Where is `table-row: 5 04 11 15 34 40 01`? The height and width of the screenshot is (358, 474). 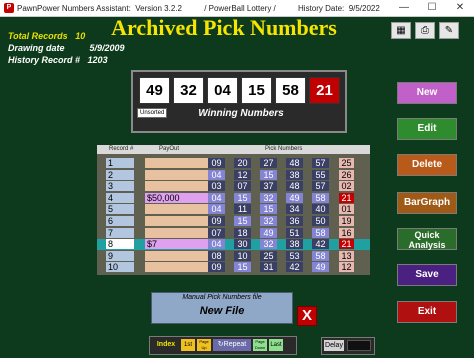 table-row: 5 04 11 15 34 40 01 is located at coordinates (233, 209).